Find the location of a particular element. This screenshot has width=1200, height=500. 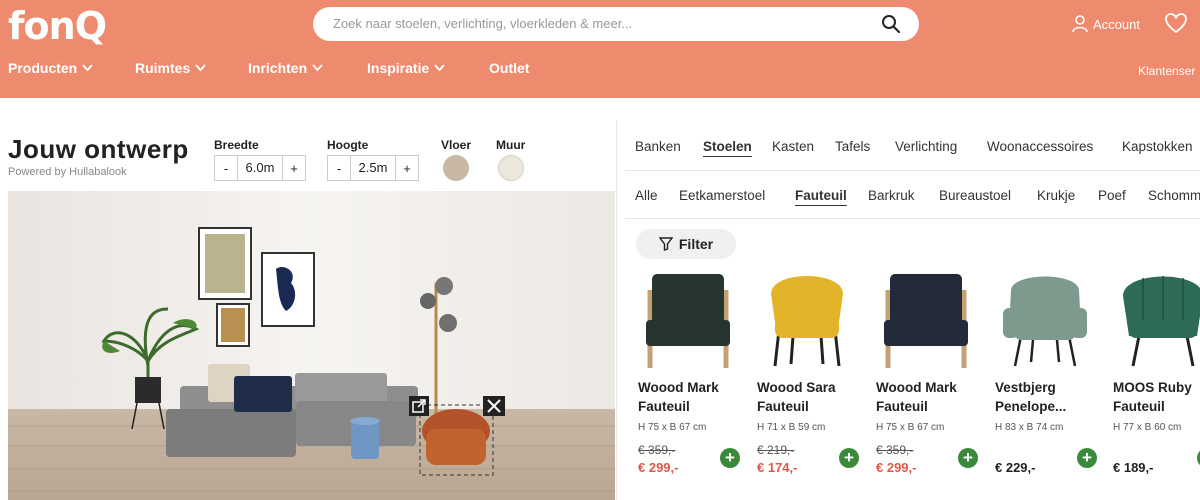

side-table is located at coordinates (365, 438).